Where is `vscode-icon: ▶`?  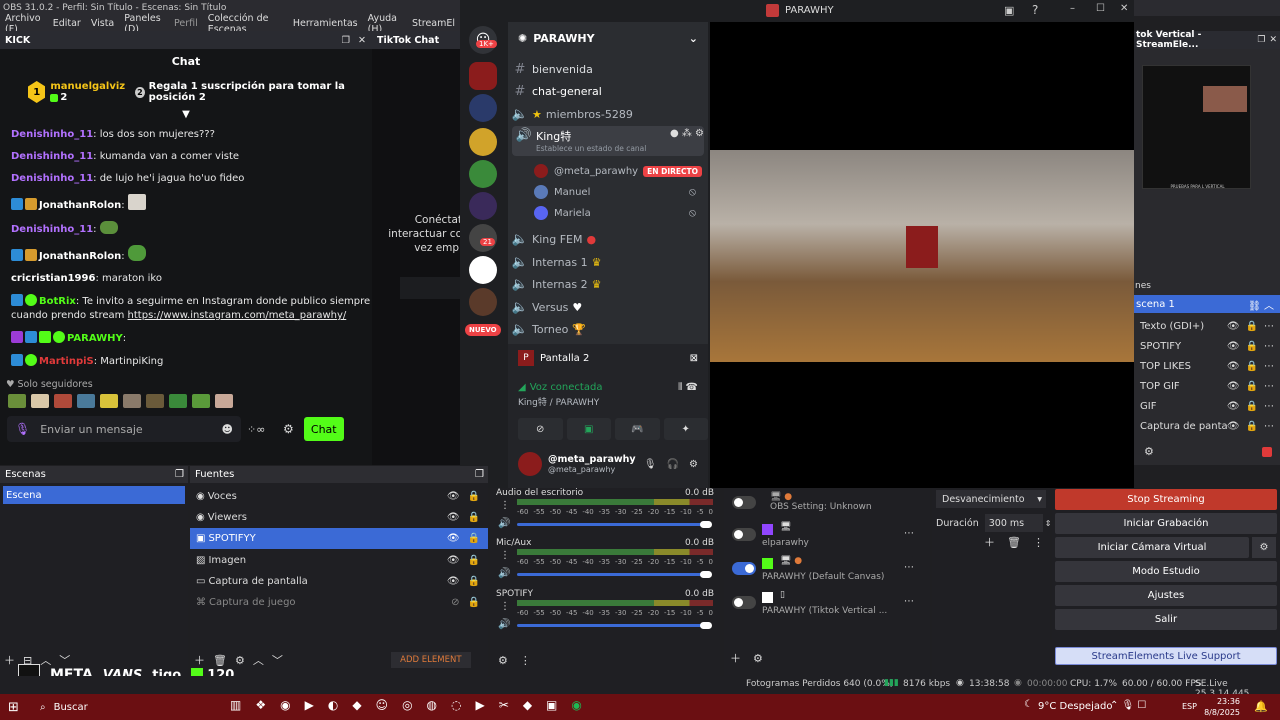 vscode-icon: ▶ is located at coordinates (480, 705).